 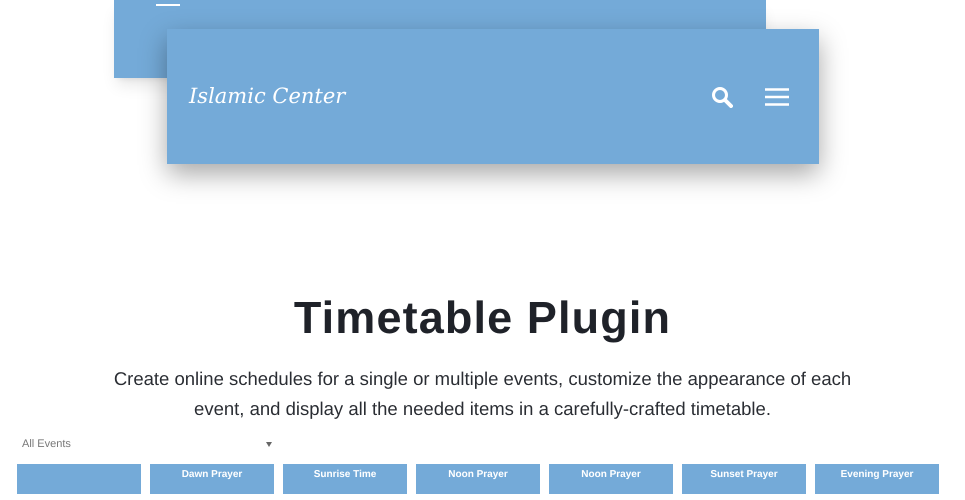 I want to click on section-description: Create online schedules for a single or multiple events, customize the appearance of each event, and display all the needed items in a carefully-crafted timetable., so click(x=482, y=394).